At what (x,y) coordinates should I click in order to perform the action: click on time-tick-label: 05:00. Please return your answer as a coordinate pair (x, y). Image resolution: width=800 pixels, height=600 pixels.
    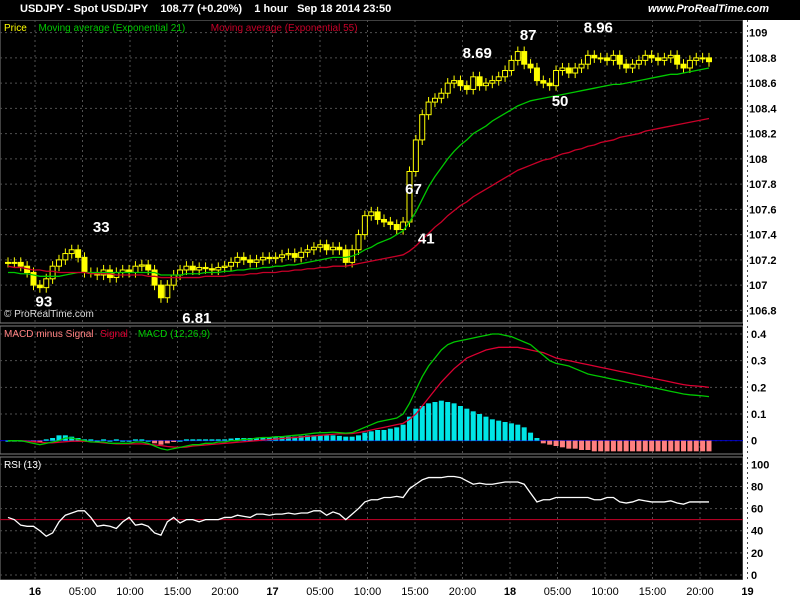
    Looking at the image, I should click on (83, 592).